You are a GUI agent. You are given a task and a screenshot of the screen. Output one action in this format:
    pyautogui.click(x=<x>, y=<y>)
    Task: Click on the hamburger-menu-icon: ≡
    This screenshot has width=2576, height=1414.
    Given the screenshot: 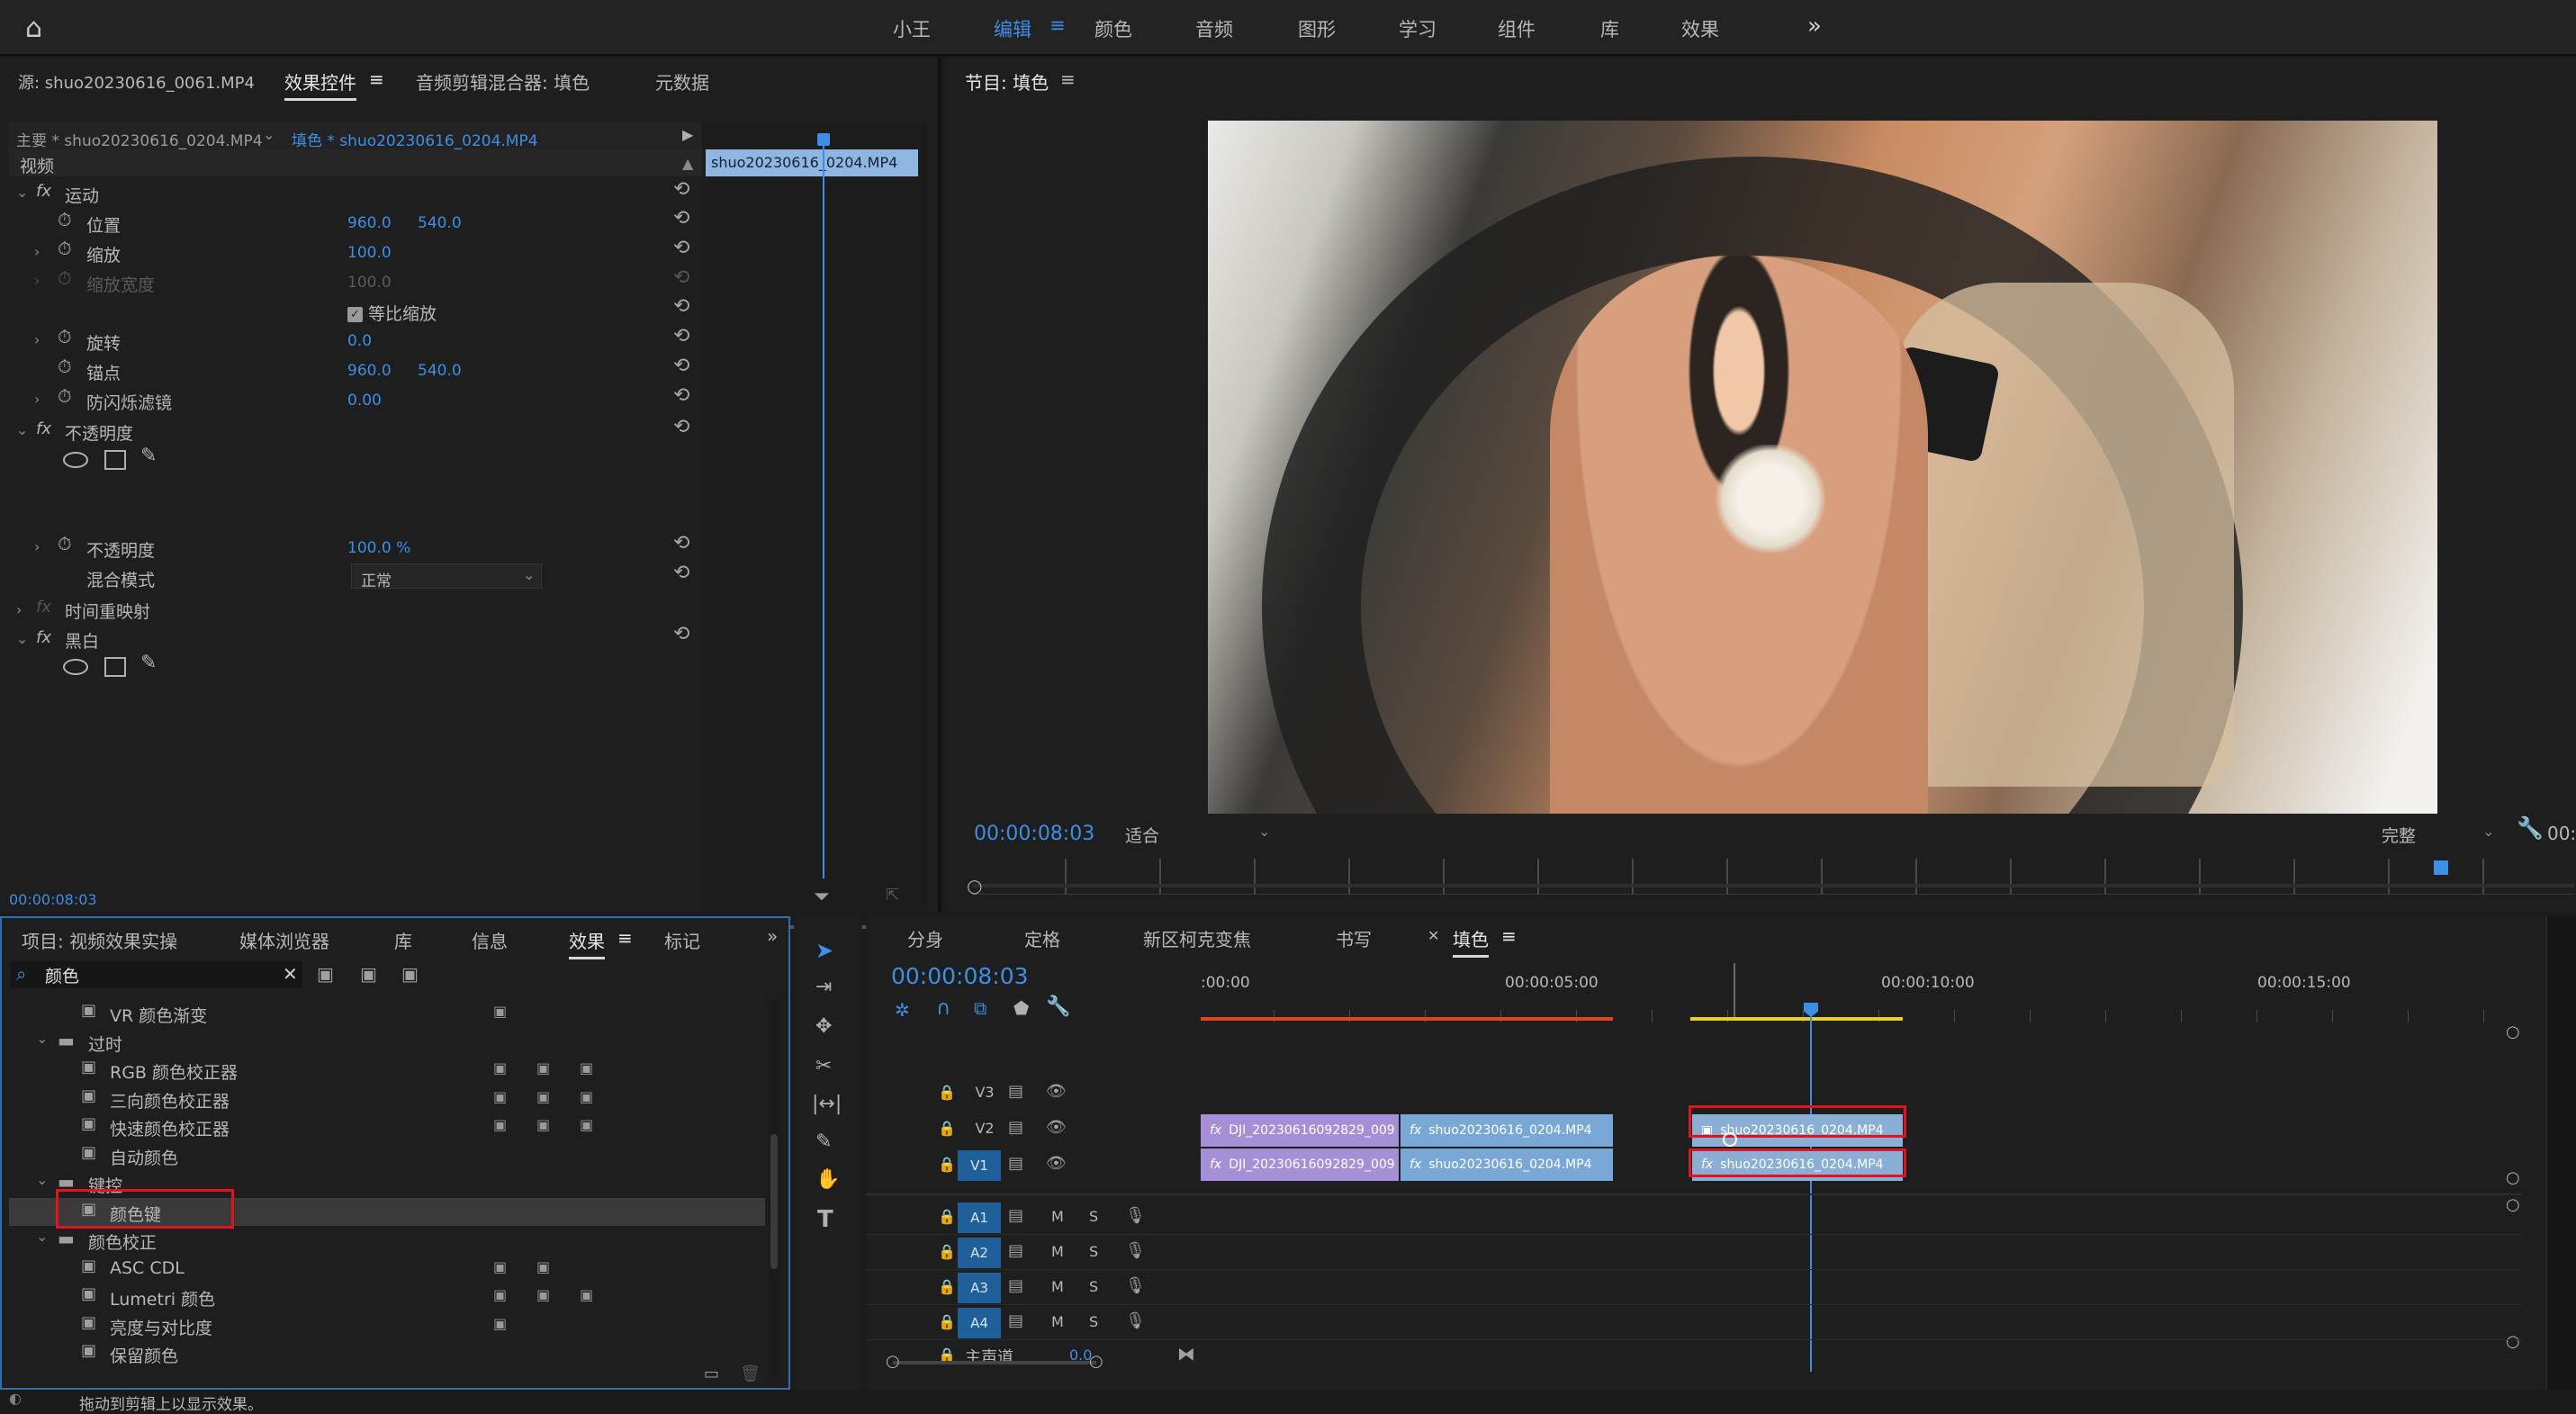 What is the action you would take?
    pyautogui.click(x=1057, y=25)
    